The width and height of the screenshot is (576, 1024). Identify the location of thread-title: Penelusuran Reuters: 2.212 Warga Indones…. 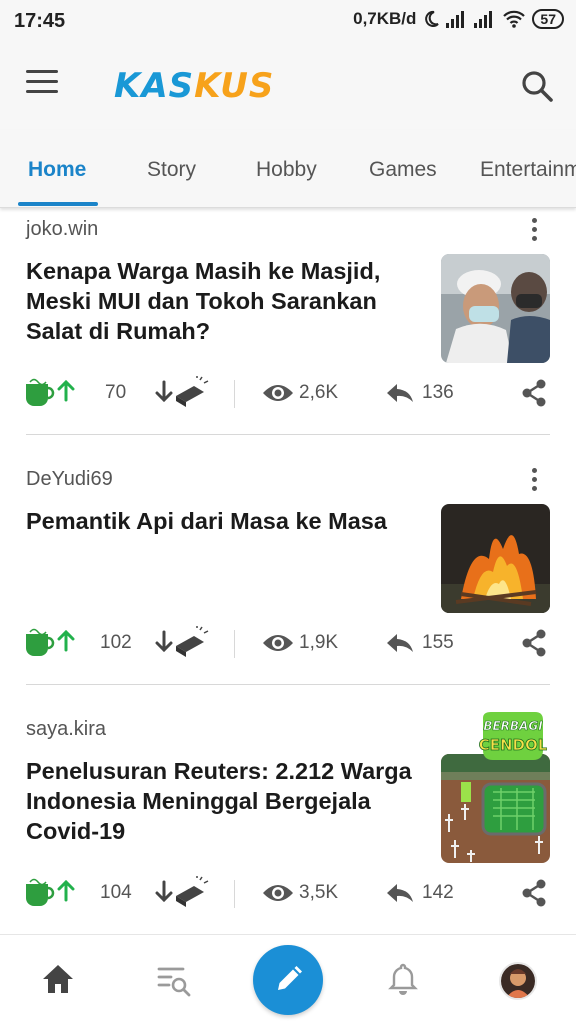
(222, 801).